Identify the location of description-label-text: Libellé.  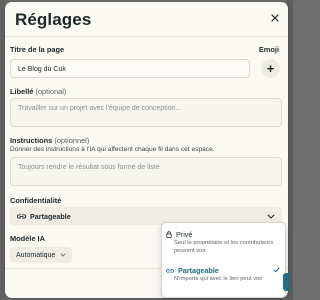
(22, 91).